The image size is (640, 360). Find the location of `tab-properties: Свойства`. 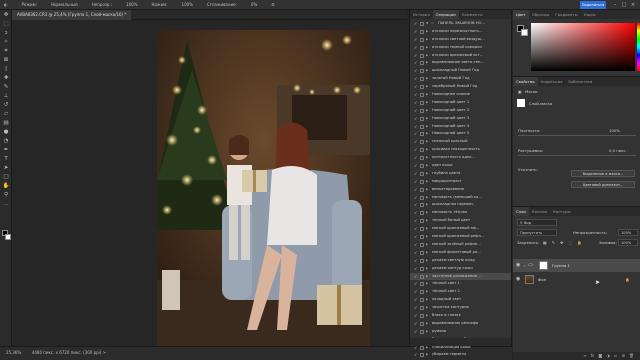

tab-properties: Свойства is located at coordinates (525, 81).